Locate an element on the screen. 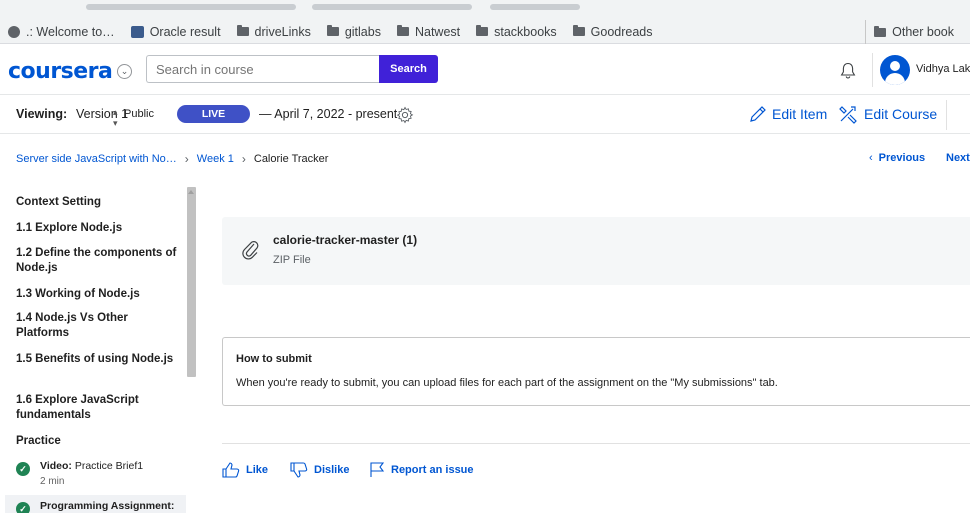 This screenshot has width=970, height=513. chevron-left-icon: ‹ is located at coordinates (871, 158).